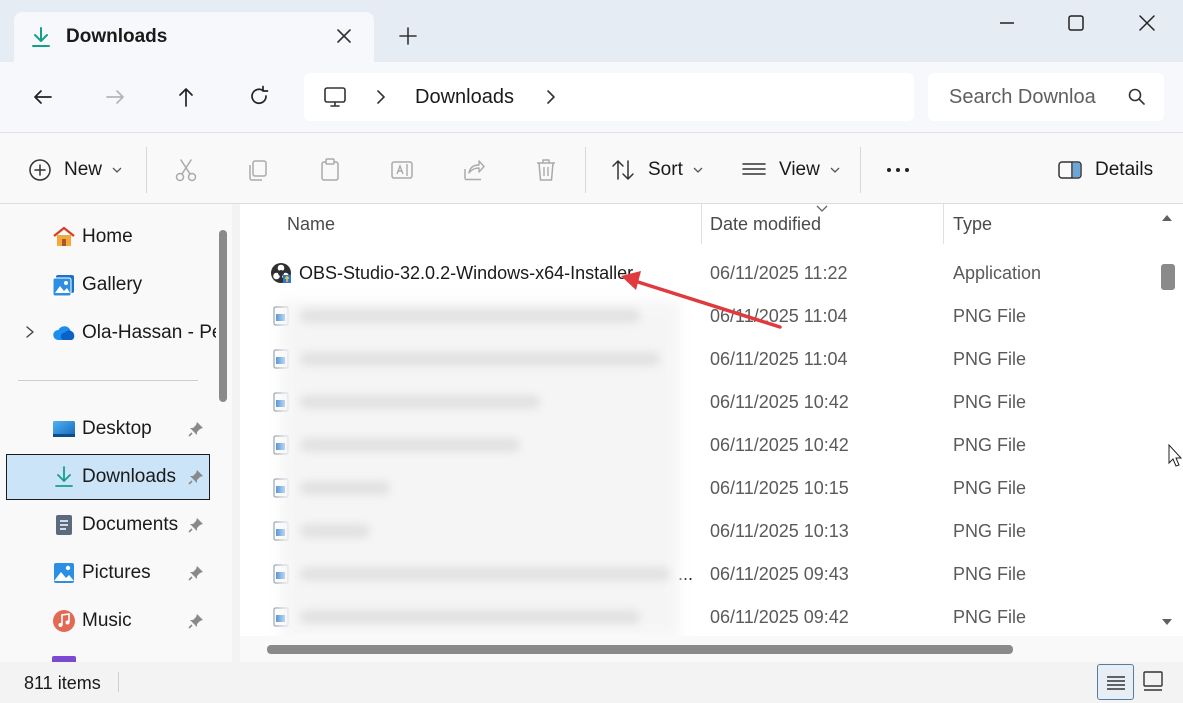 This screenshot has width=1183, height=703. Describe the element at coordinates (1007, 23) in the screenshot. I see `minimize-icon` at that location.